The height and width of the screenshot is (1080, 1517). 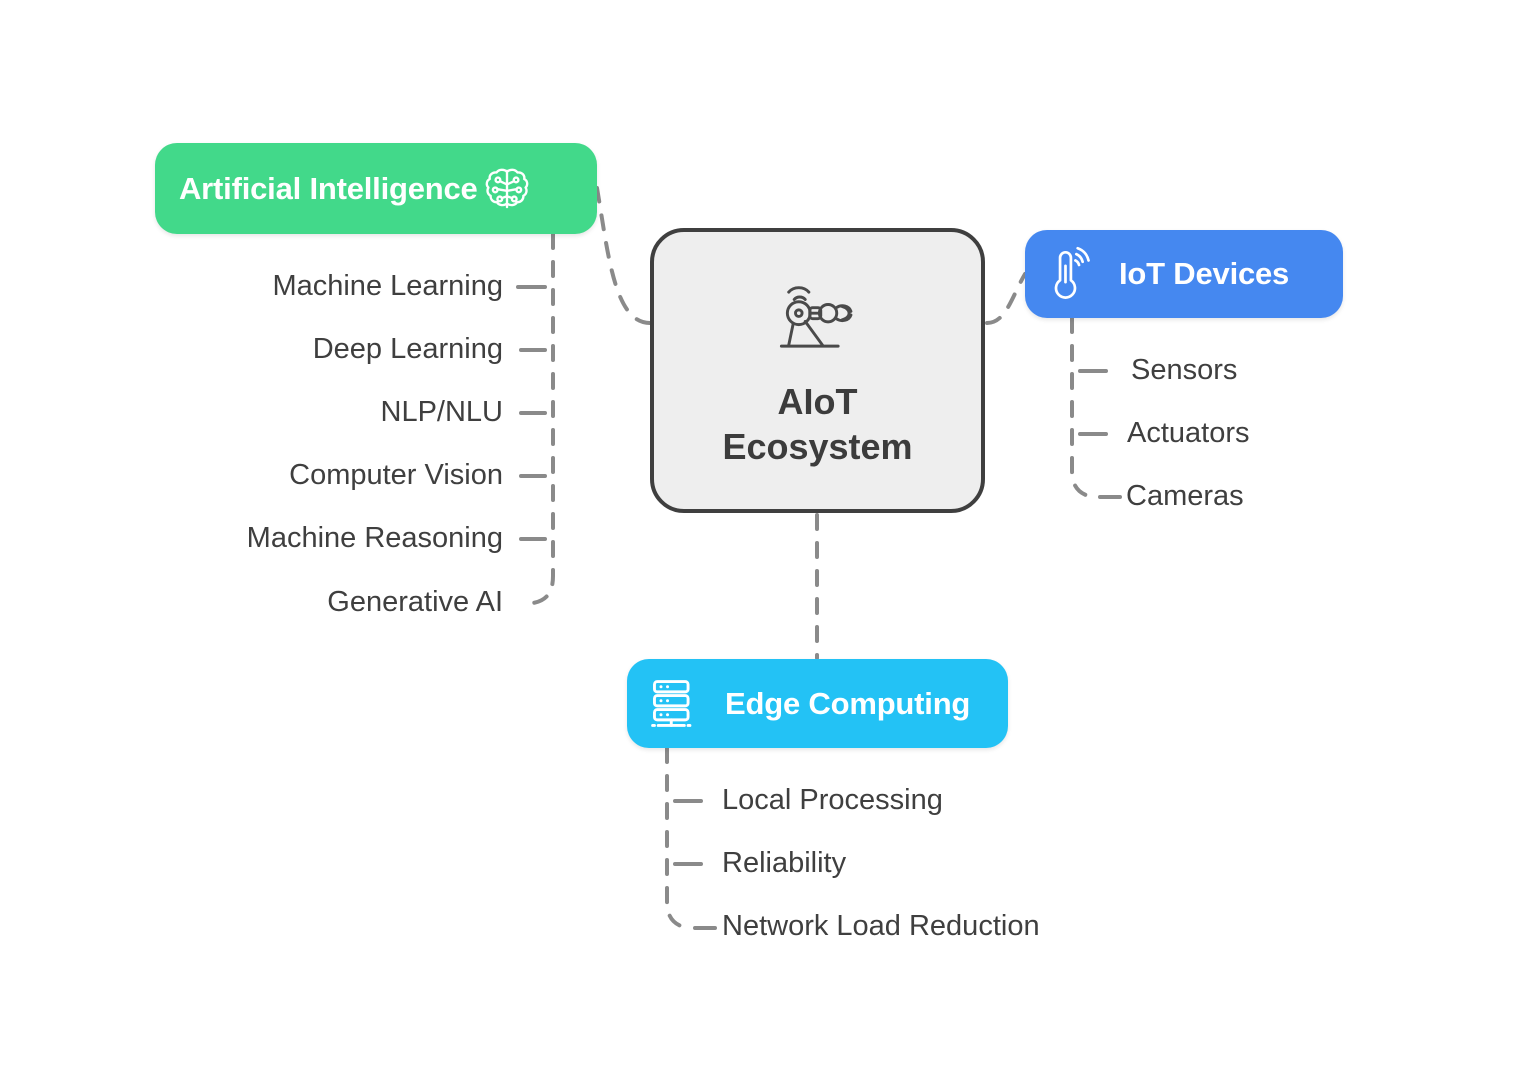 I want to click on sub-item-nlp-nlu: NLP/NLU, so click(x=442, y=412).